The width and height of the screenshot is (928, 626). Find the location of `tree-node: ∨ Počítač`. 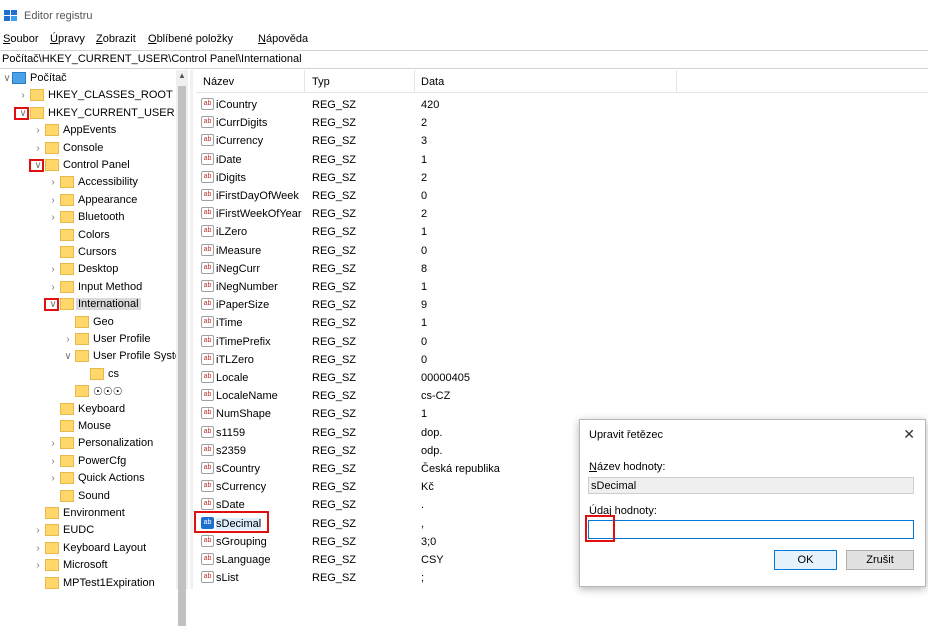

tree-node: ∨ Počítač is located at coordinates (88, 78).